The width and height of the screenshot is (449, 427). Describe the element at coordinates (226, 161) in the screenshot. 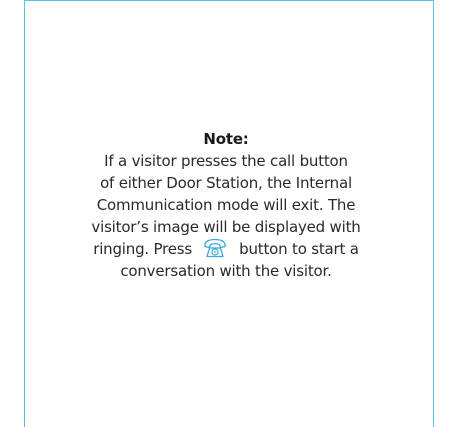

I see `note-line-1: If a visitor presses the call button` at that location.